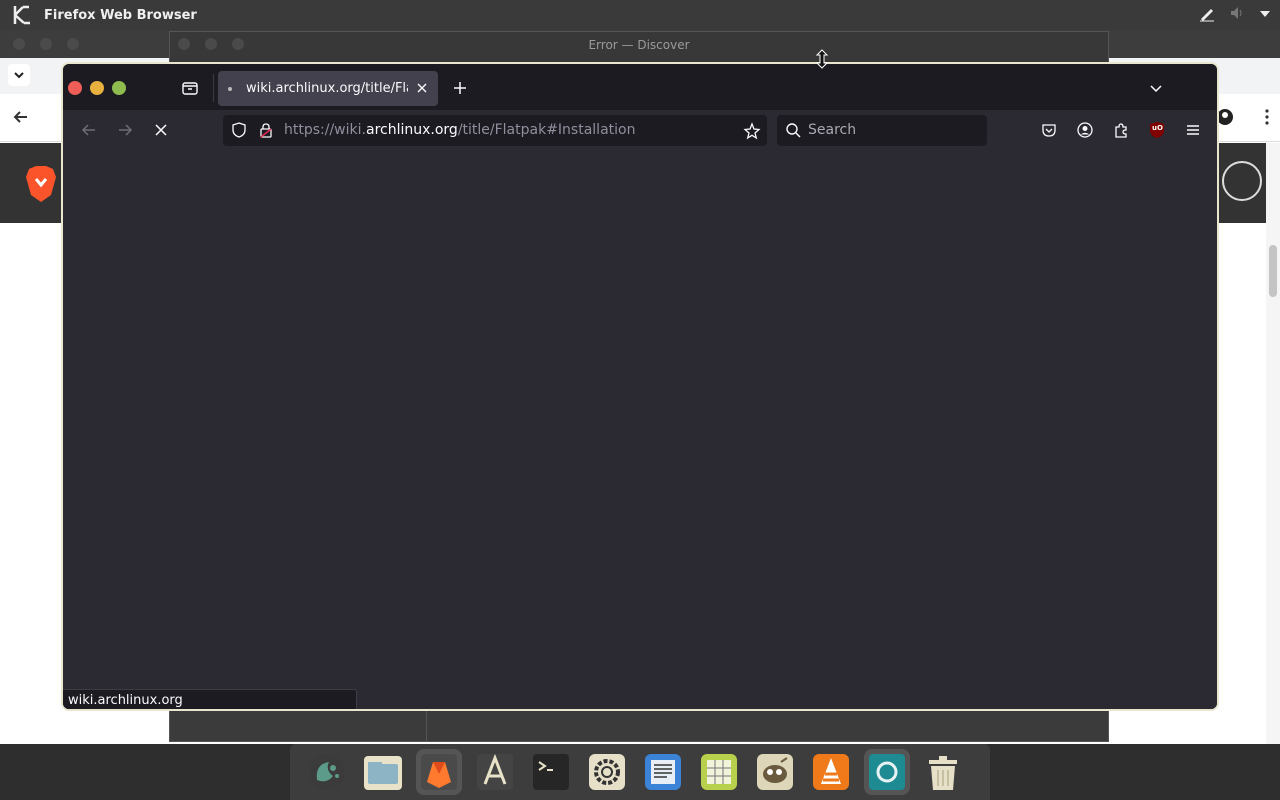  I want to click on url-path: /title/Flatpak#Installation, so click(546, 130).